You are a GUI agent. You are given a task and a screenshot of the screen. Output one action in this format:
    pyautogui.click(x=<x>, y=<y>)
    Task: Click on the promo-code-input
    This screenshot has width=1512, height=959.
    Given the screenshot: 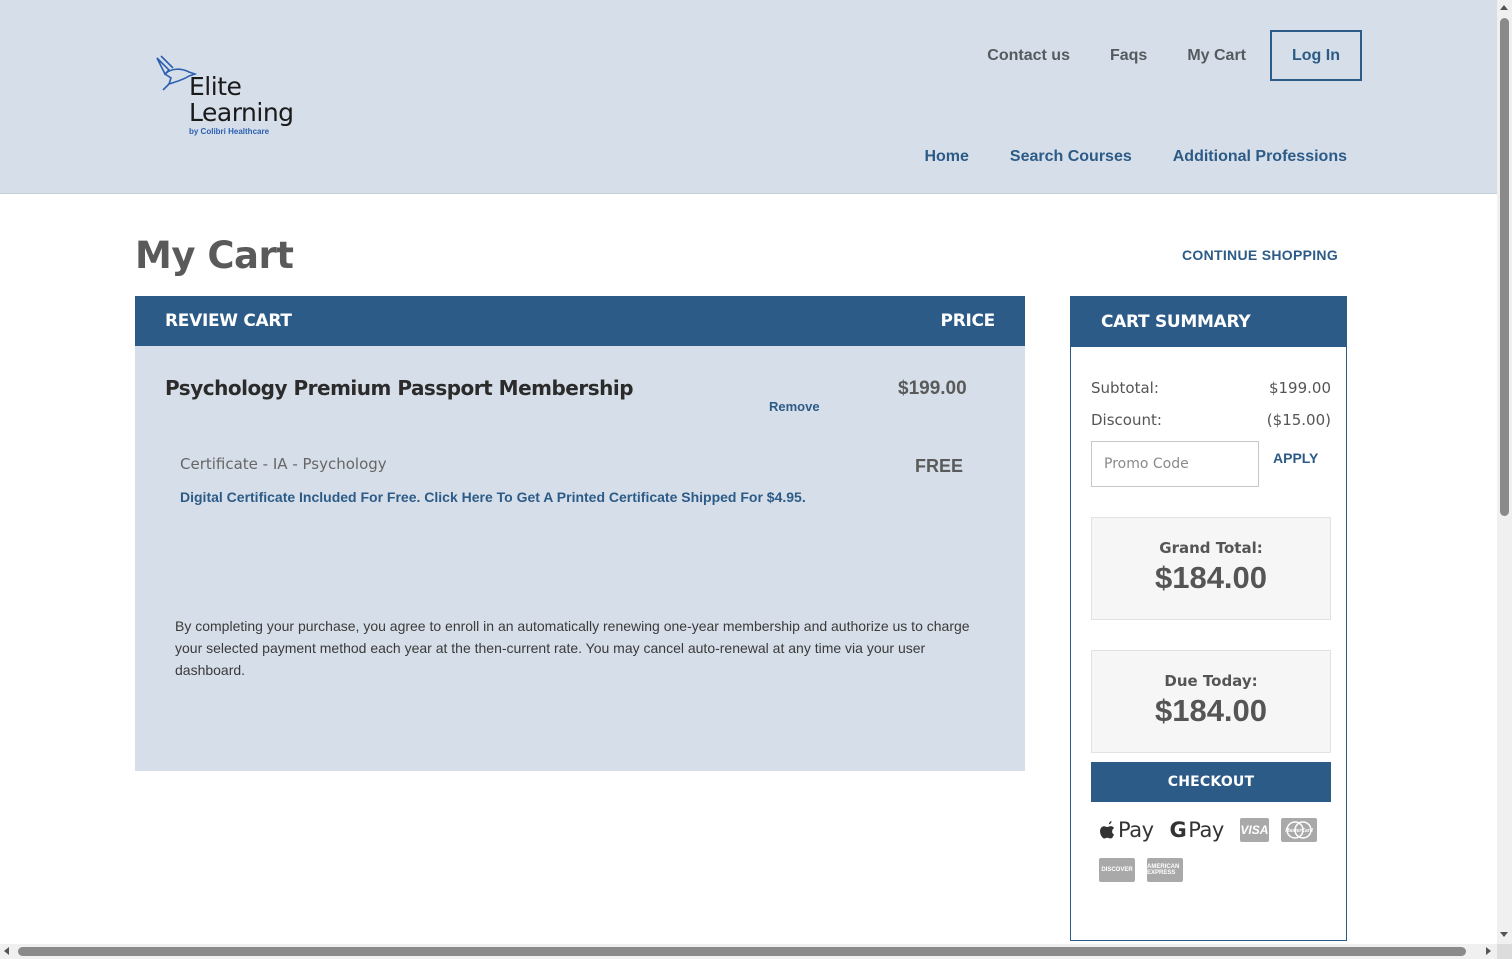 What is the action you would take?
    pyautogui.click(x=1175, y=464)
    